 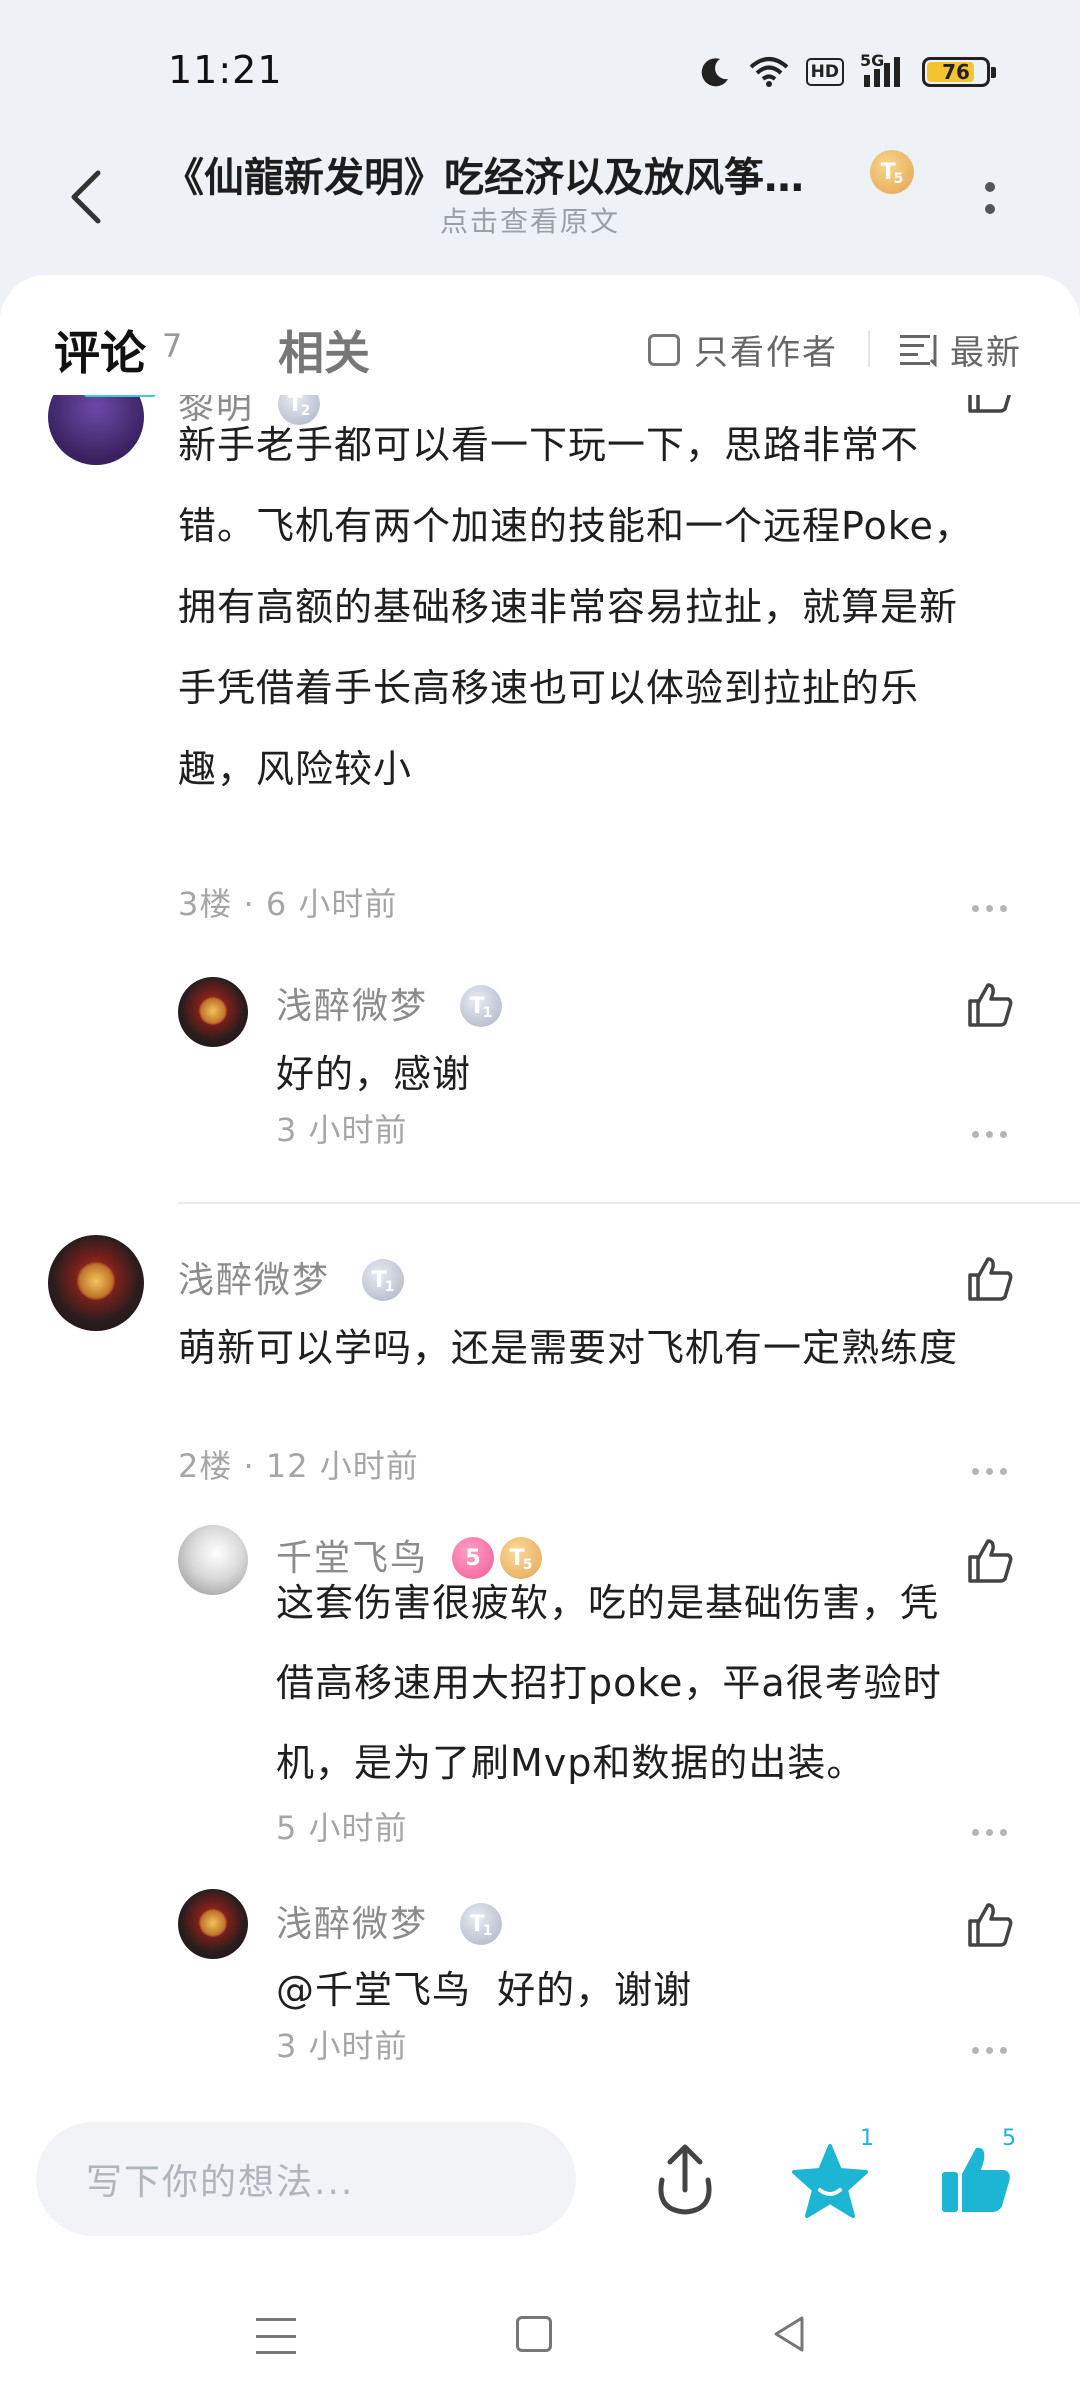 I want to click on battery-level: 76, so click(x=956, y=72).